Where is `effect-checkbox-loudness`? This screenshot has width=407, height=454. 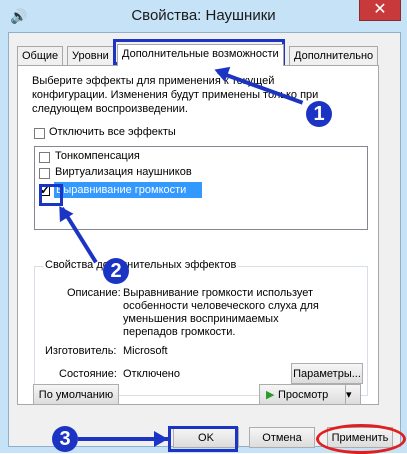
effect-checkbox-loudness is located at coordinates (44, 157).